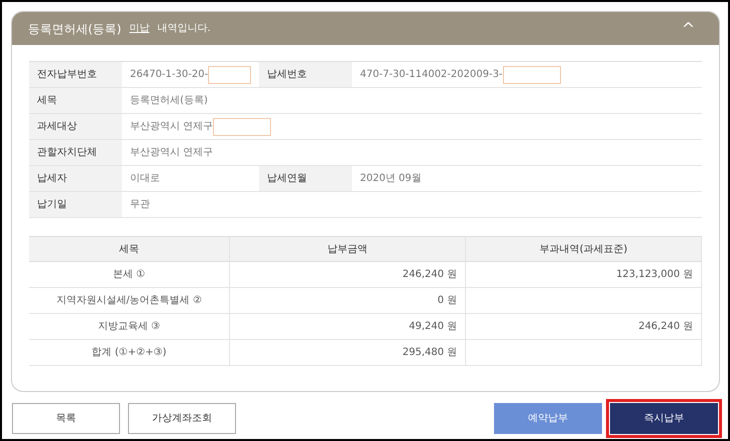 Image resolution: width=730 pixels, height=441 pixels. What do you see at coordinates (75, 74) in the screenshot?
I see `field-label: 전자납부번호` at bounding box center [75, 74].